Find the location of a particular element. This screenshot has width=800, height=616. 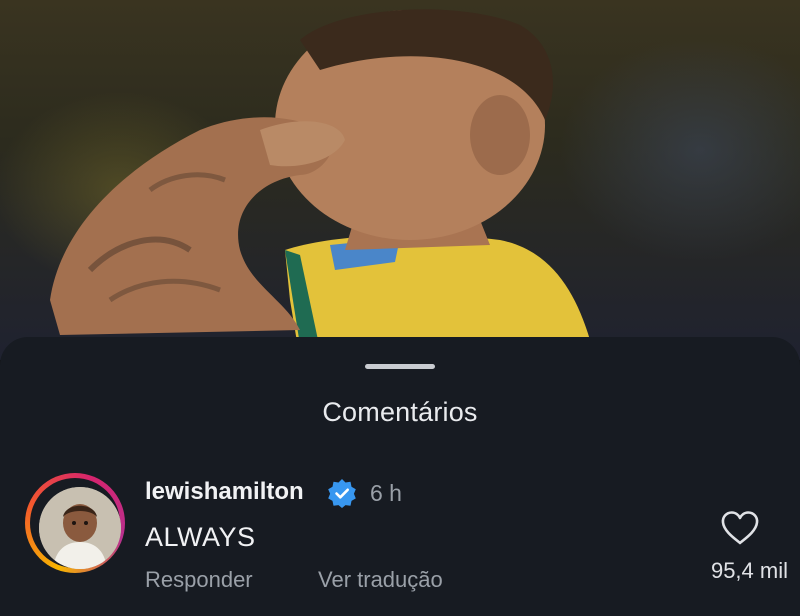

see-translation-button: Ver tradução is located at coordinates (380, 580).